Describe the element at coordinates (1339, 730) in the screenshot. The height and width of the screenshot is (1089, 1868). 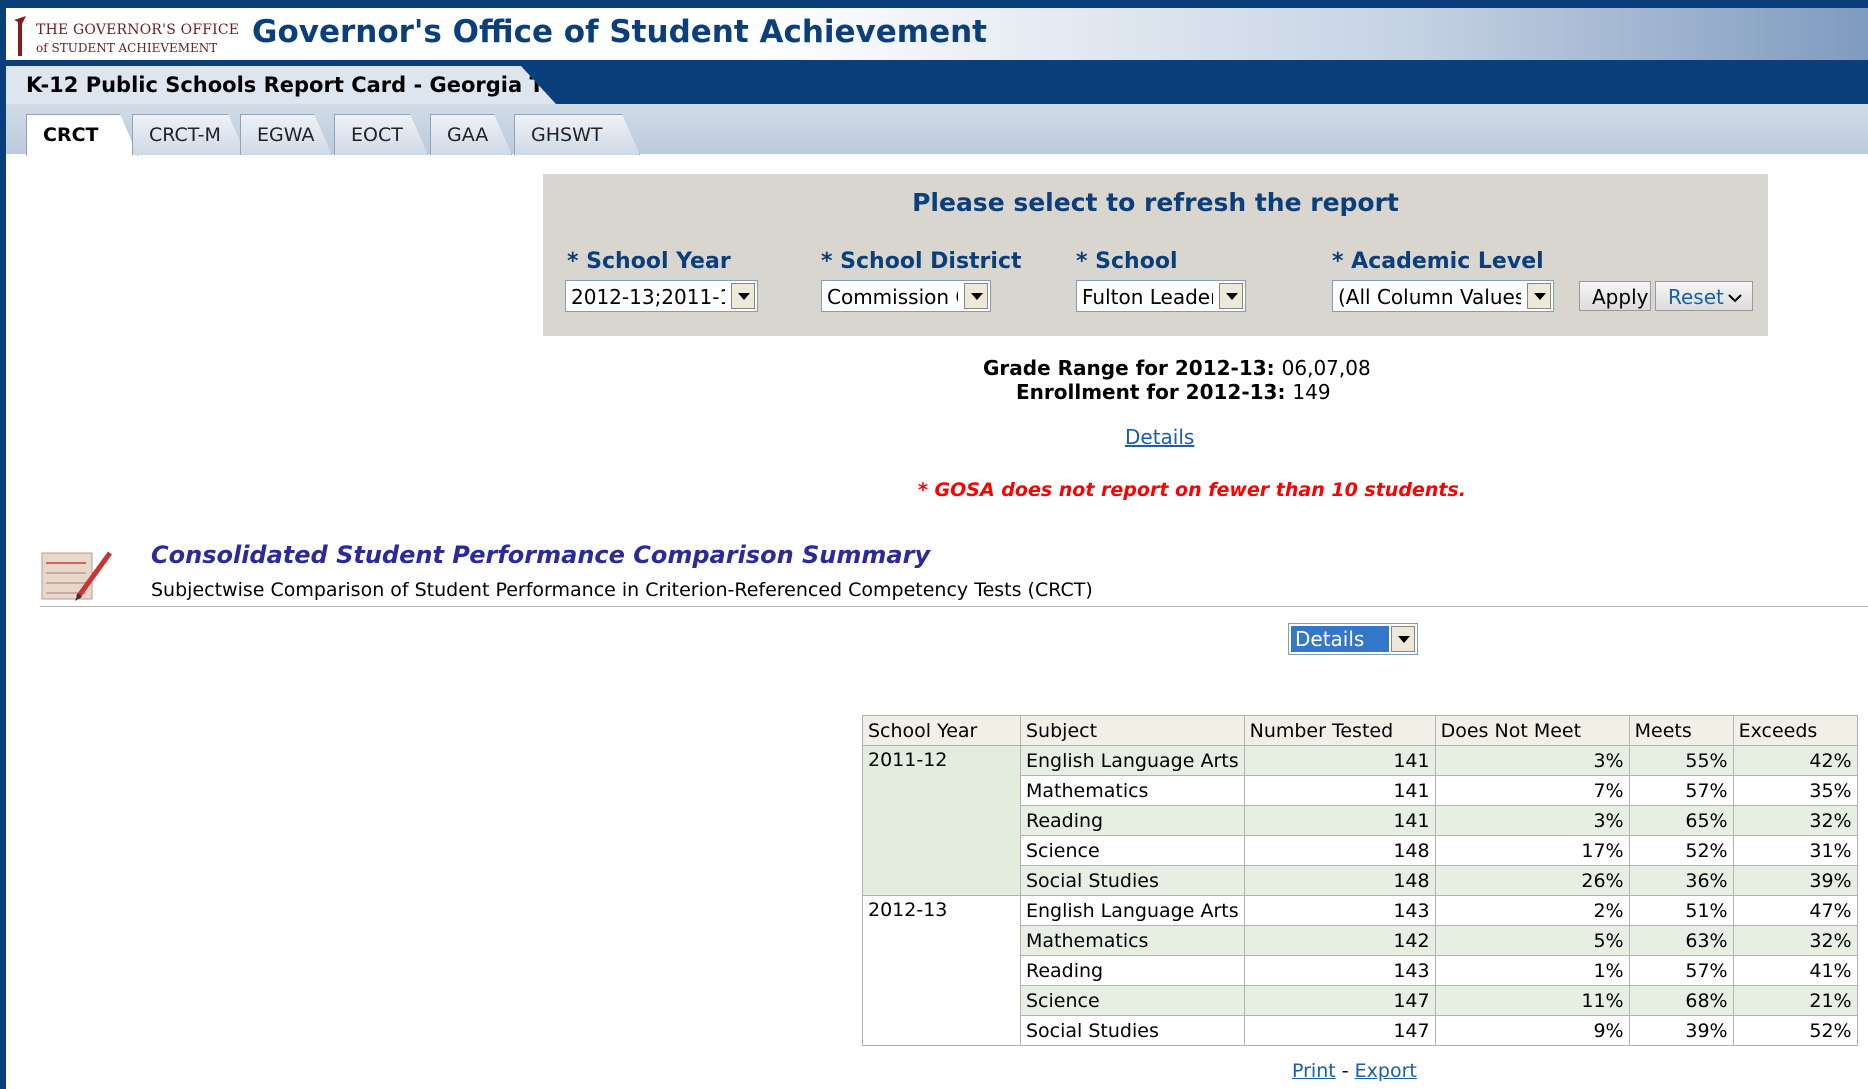
I see `col-number-tested: Number Tested` at that location.